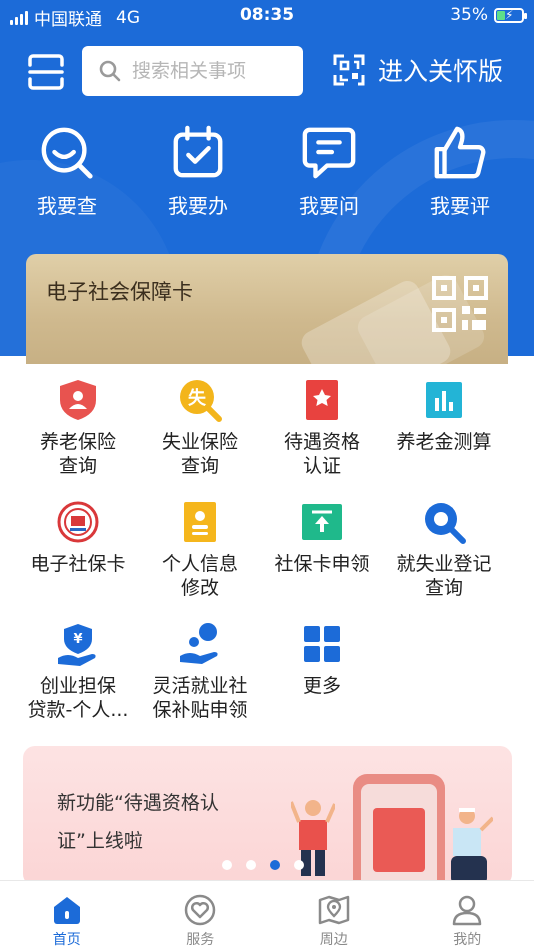 Image resolution: width=534 pixels, height=950 pixels. What do you see at coordinates (322, 644) in the screenshot?
I see `grid-more-icon` at bounding box center [322, 644].